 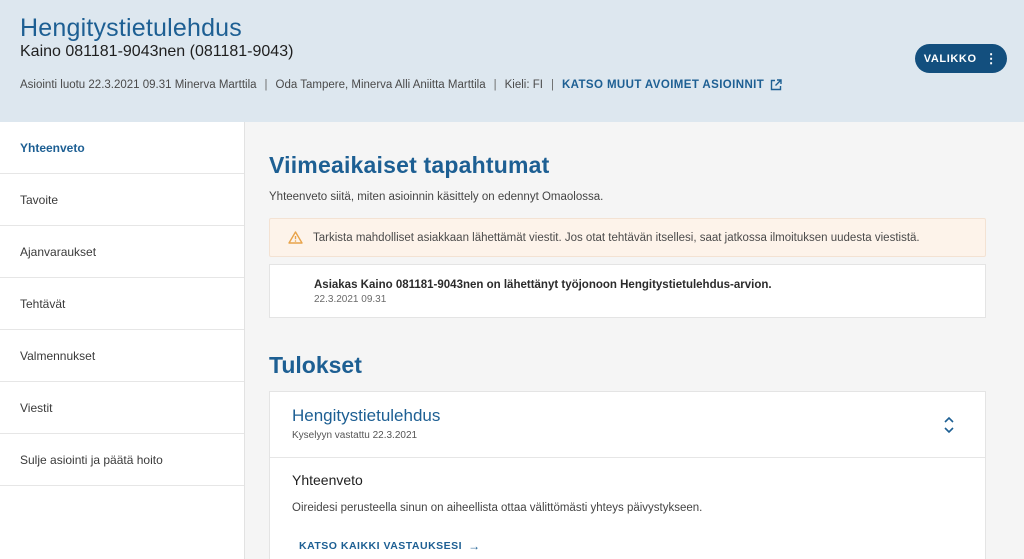 I want to click on other-cases-link-label: KATSO MUUT AVOIMET ASIOINNIT, so click(x=663, y=85).